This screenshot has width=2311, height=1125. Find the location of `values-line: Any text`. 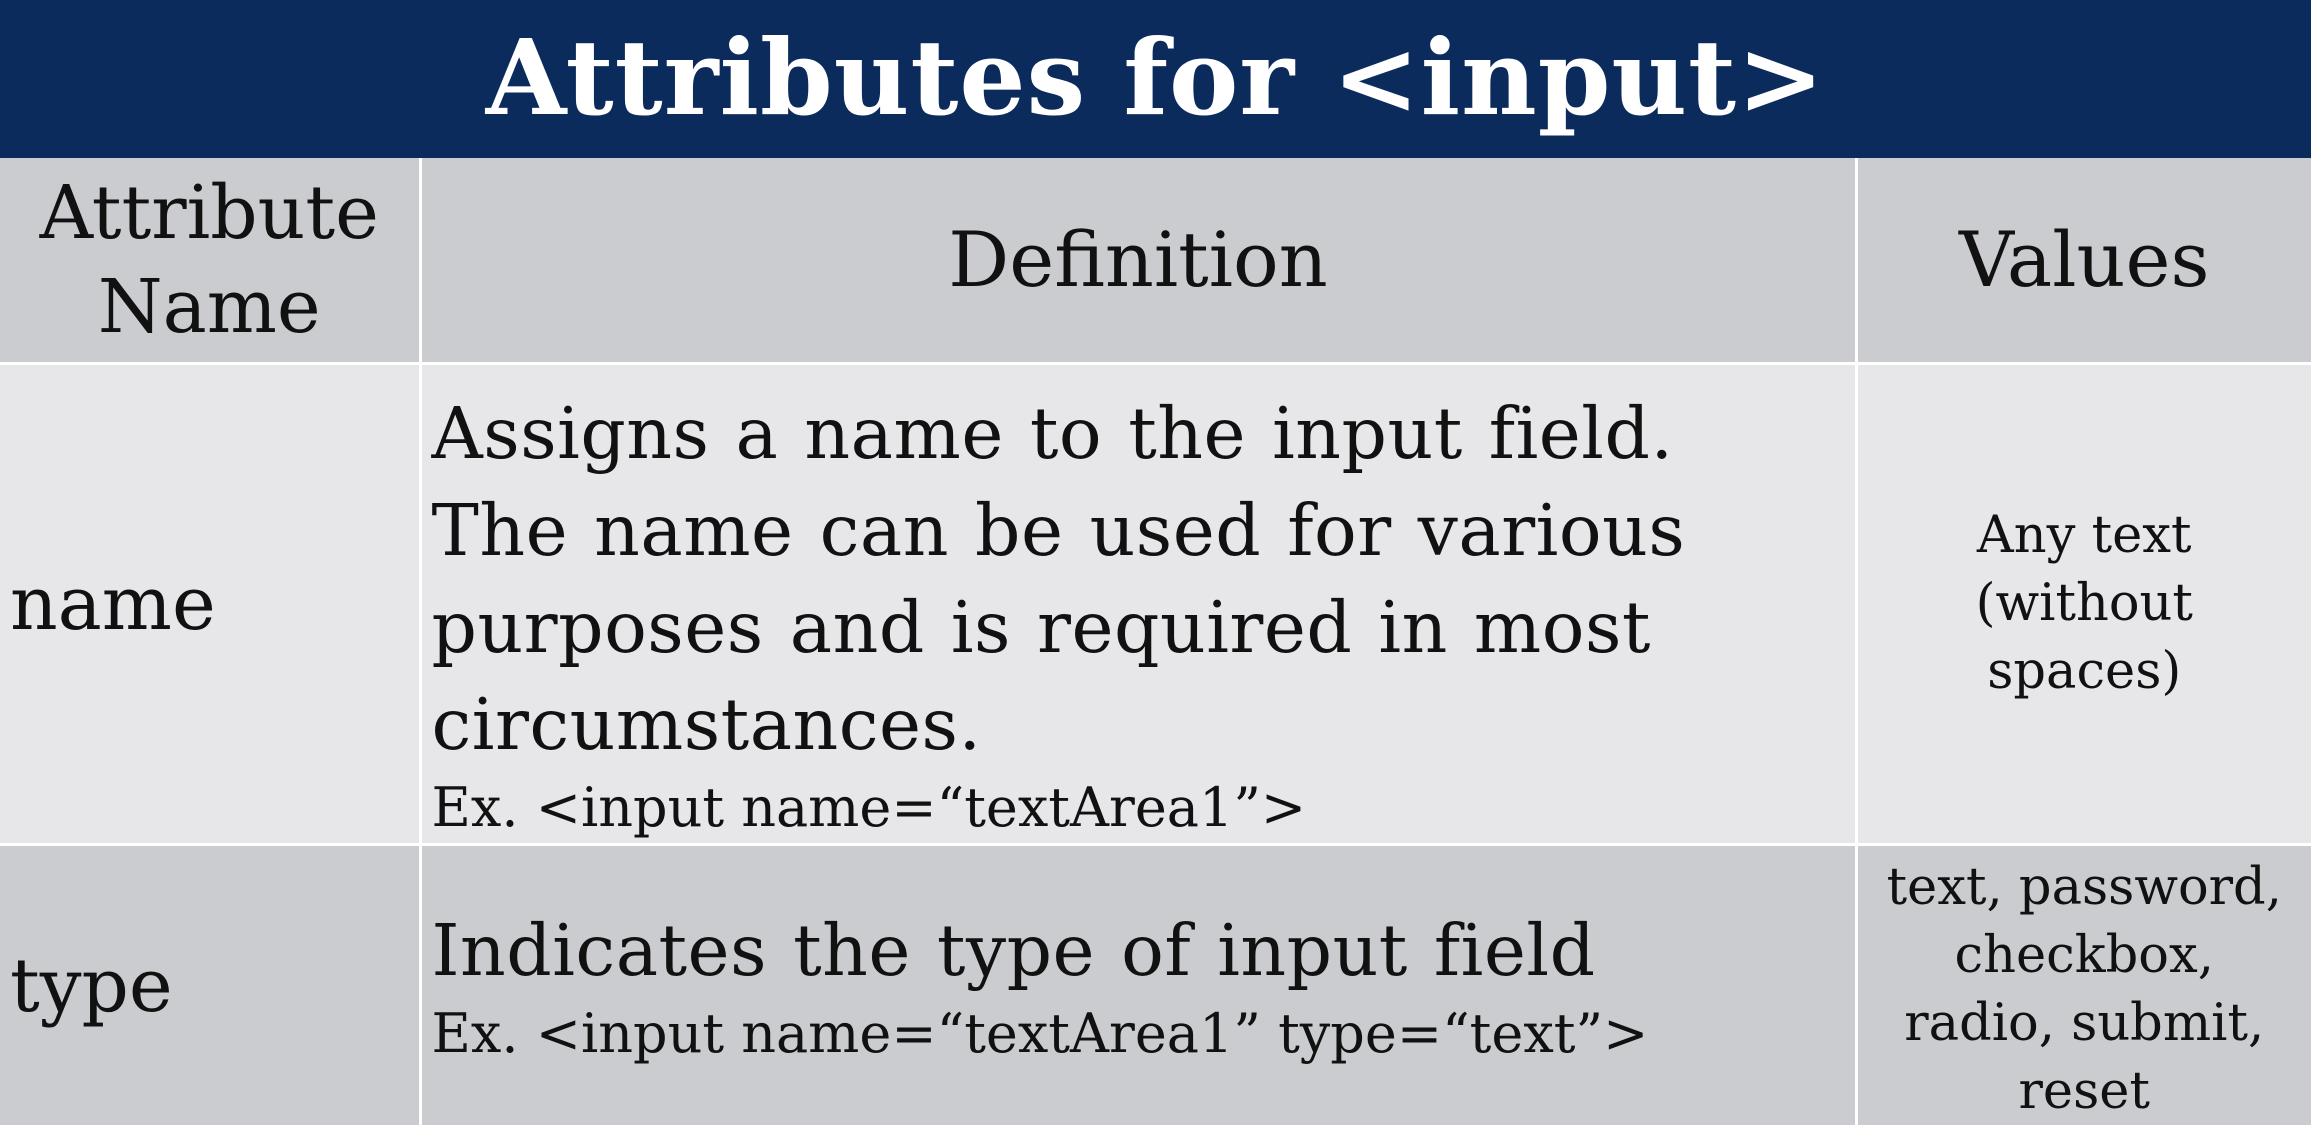

values-line: Any text is located at coordinates (2084, 535).